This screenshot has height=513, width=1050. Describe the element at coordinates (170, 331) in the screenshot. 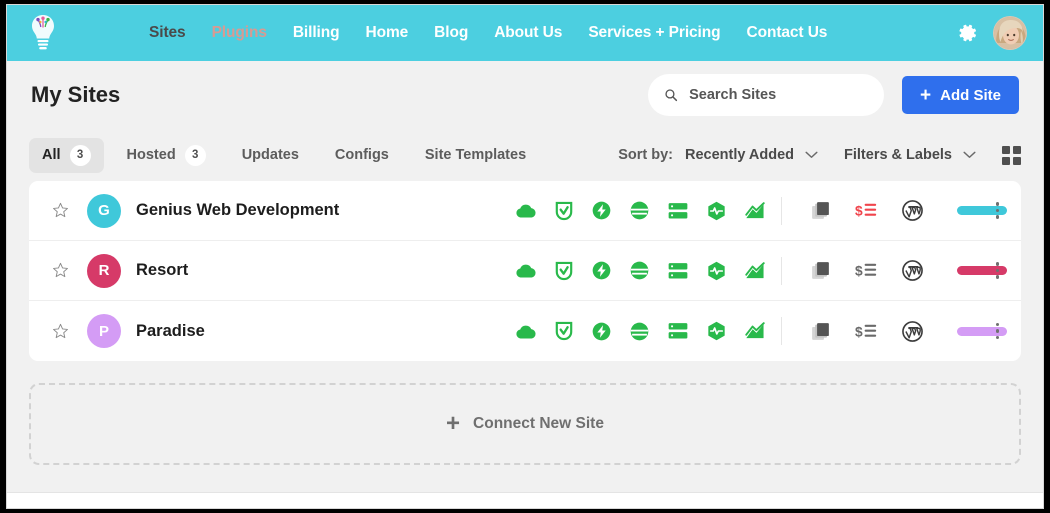

I see `site-name: Paradise` at that location.